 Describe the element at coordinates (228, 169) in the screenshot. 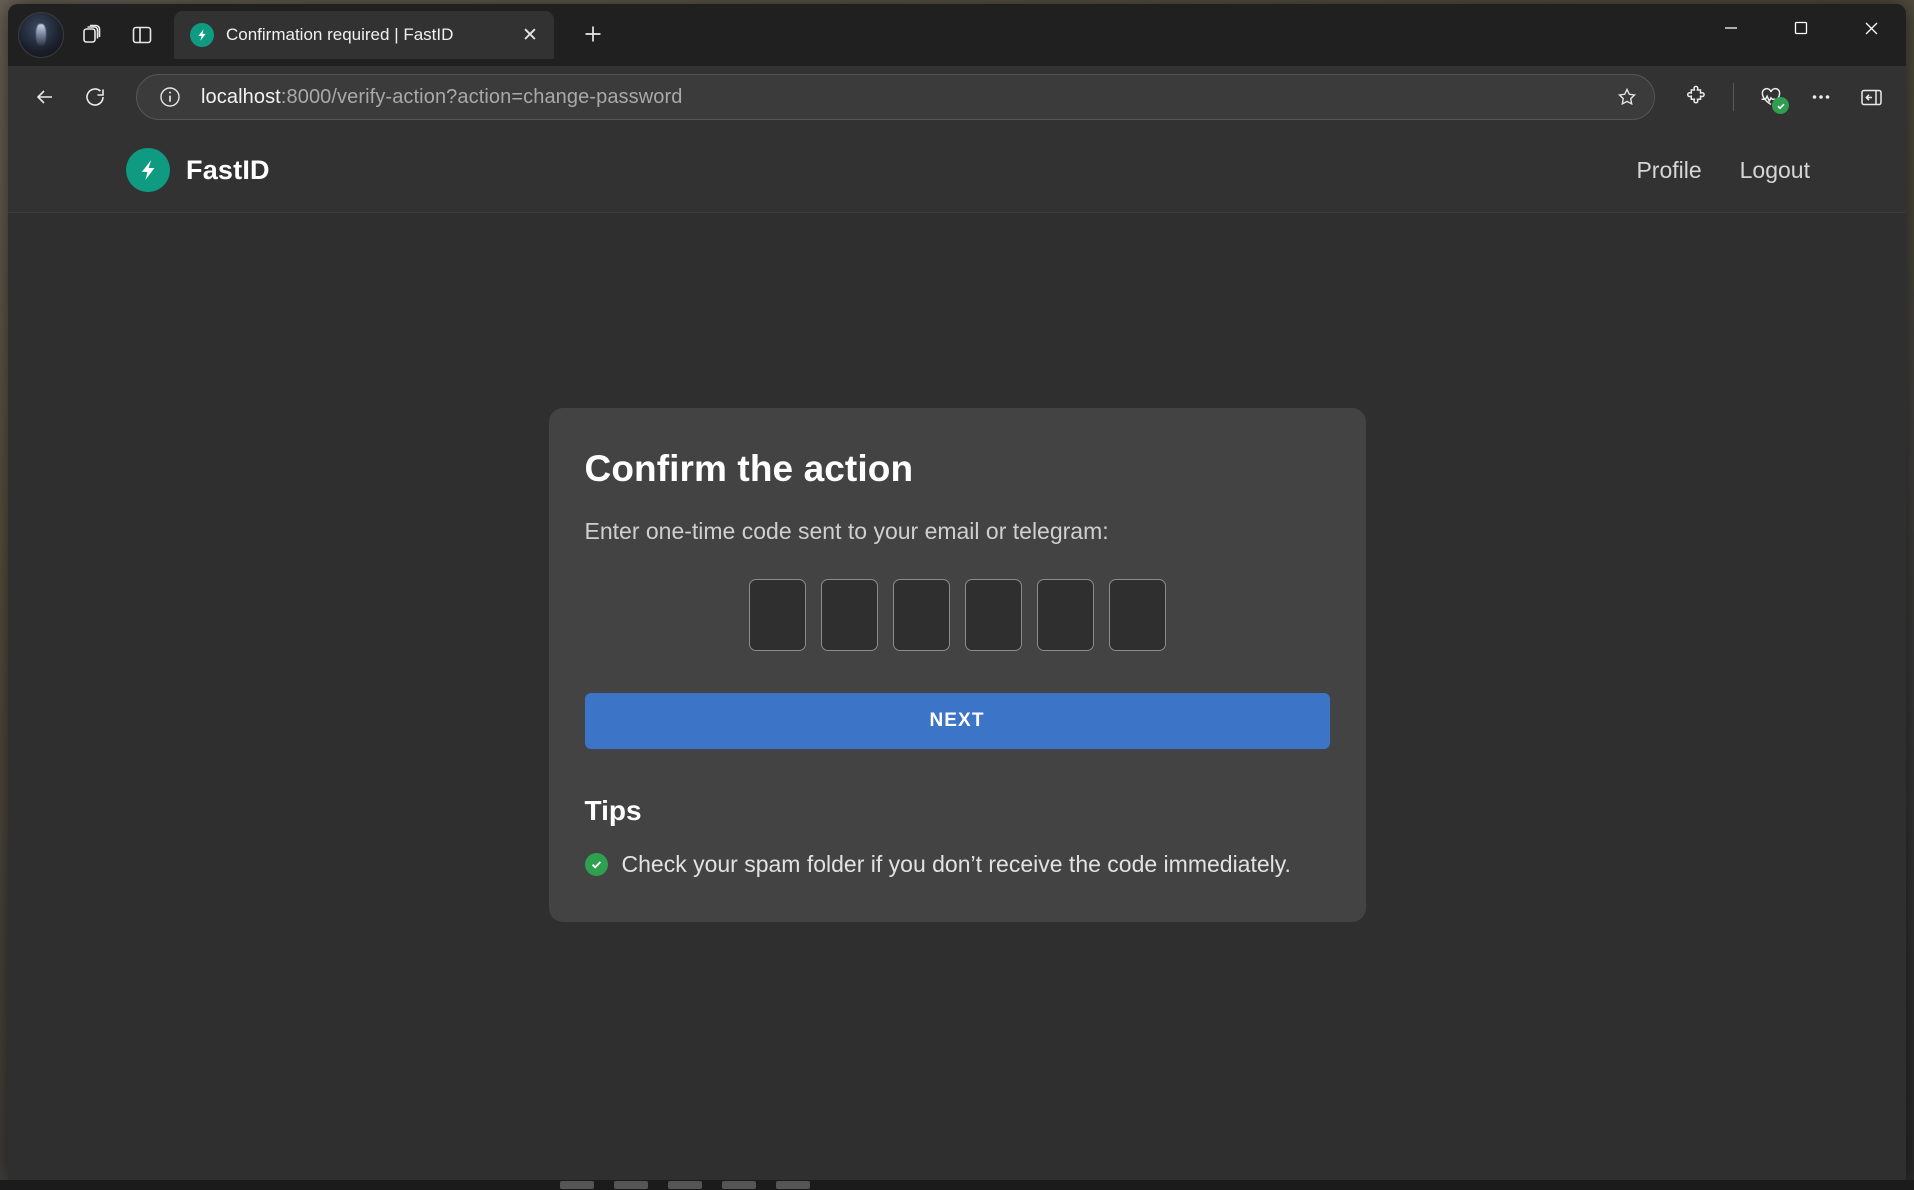

I see `brand-name: FastID` at that location.